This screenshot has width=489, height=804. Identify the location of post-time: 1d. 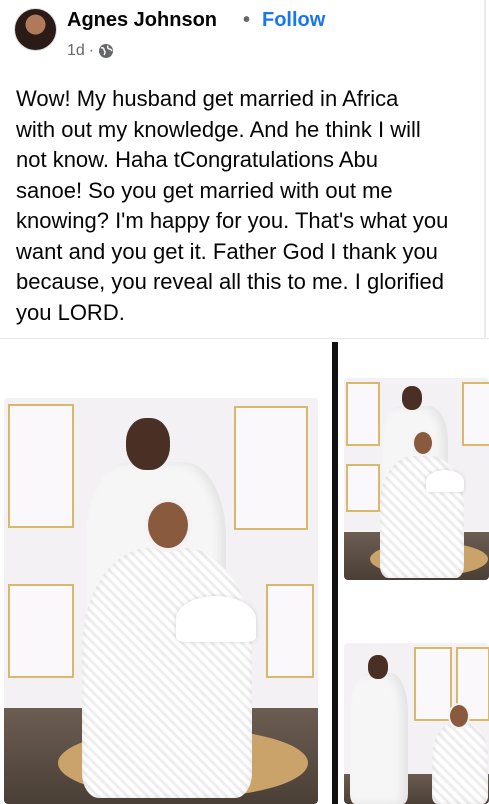
(76, 51).